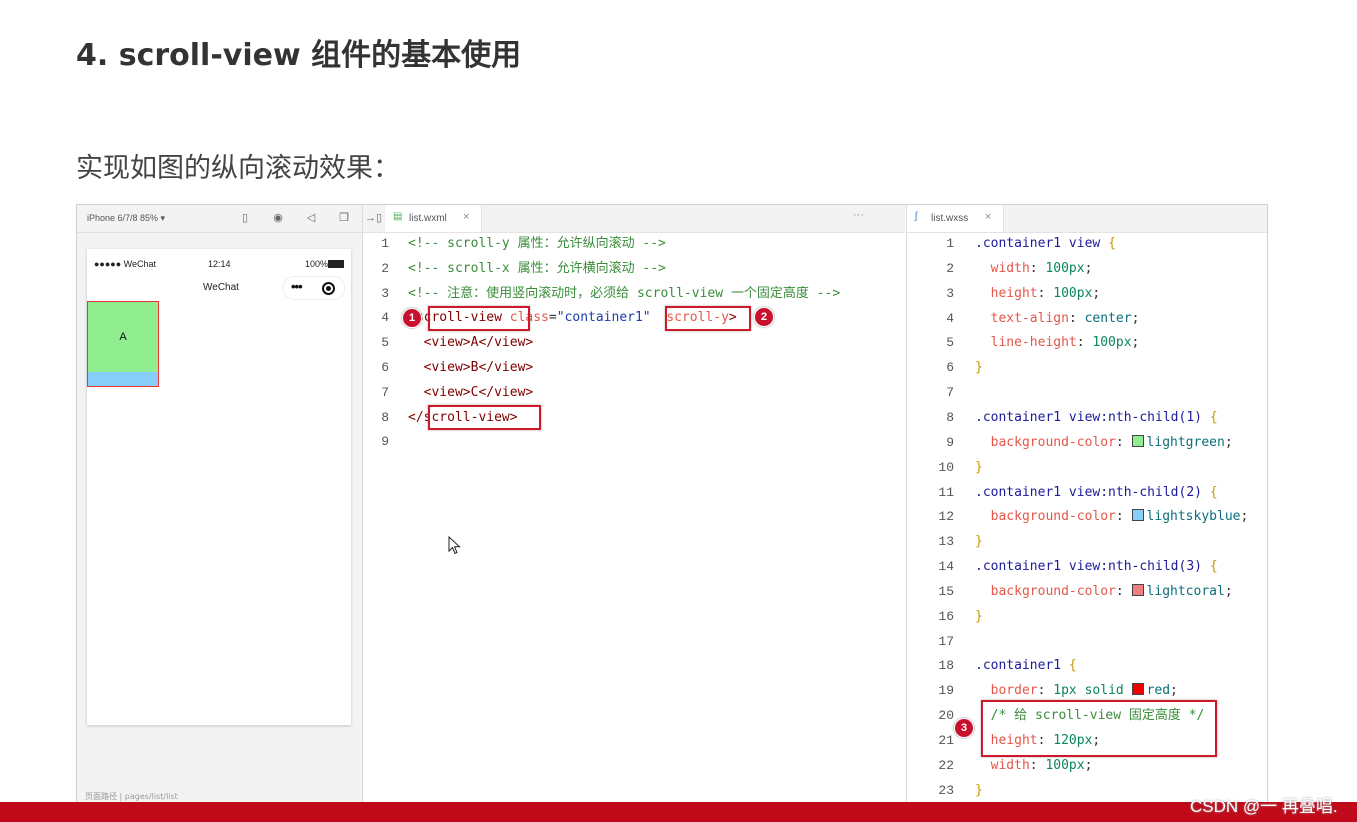 The image size is (1357, 822). Describe the element at coordinates (219, 219) in the screenshot. I see `simulator-toolbar: iPhone 6/7/8 85% ▾ ▯ ◉ ◁ ❐` at that location.